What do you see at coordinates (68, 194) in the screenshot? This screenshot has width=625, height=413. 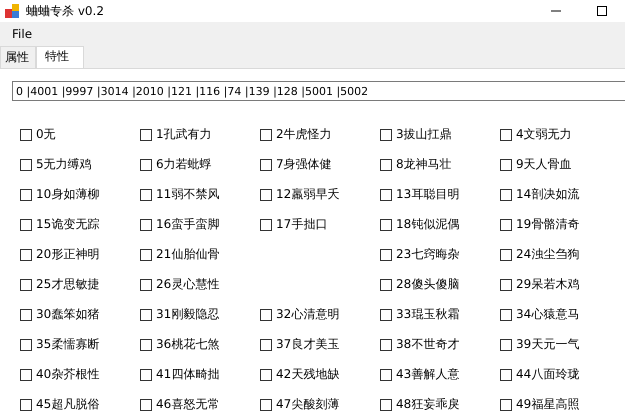 I see `checkbox-label: 10身如薄柳` at bounding box center [68, 194].